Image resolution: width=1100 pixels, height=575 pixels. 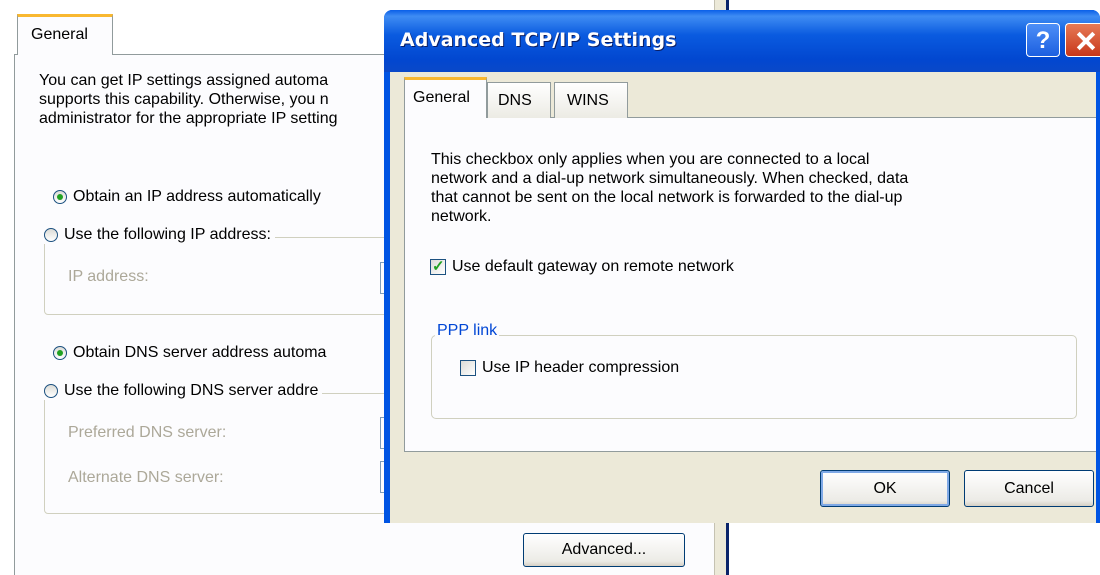 What do you see at coordinates (191, 390) in the screenshot?
I see `use-following-dns-label: Use the following DNS server addre` at bounding box center [191, 390].